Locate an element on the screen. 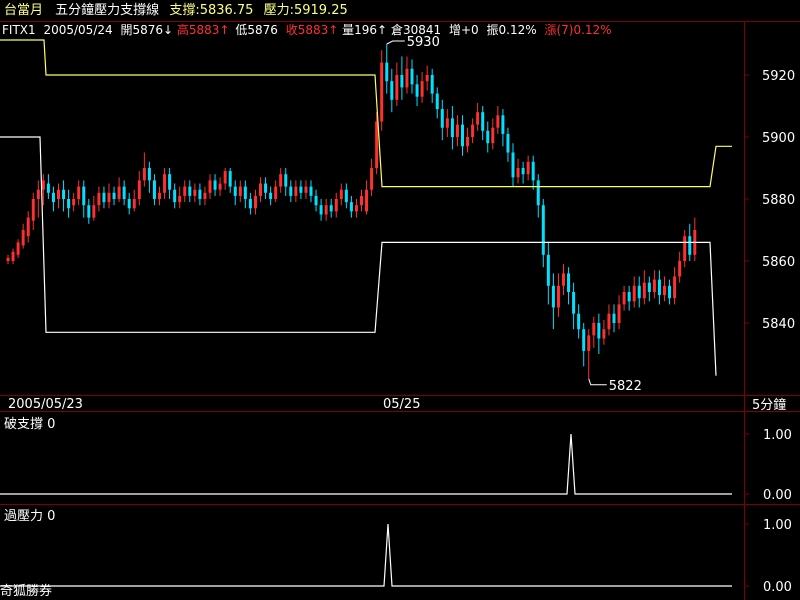 This screenshot has width=800, height=600. low-marker-label: 5822 is located at coordinates (625, 386).